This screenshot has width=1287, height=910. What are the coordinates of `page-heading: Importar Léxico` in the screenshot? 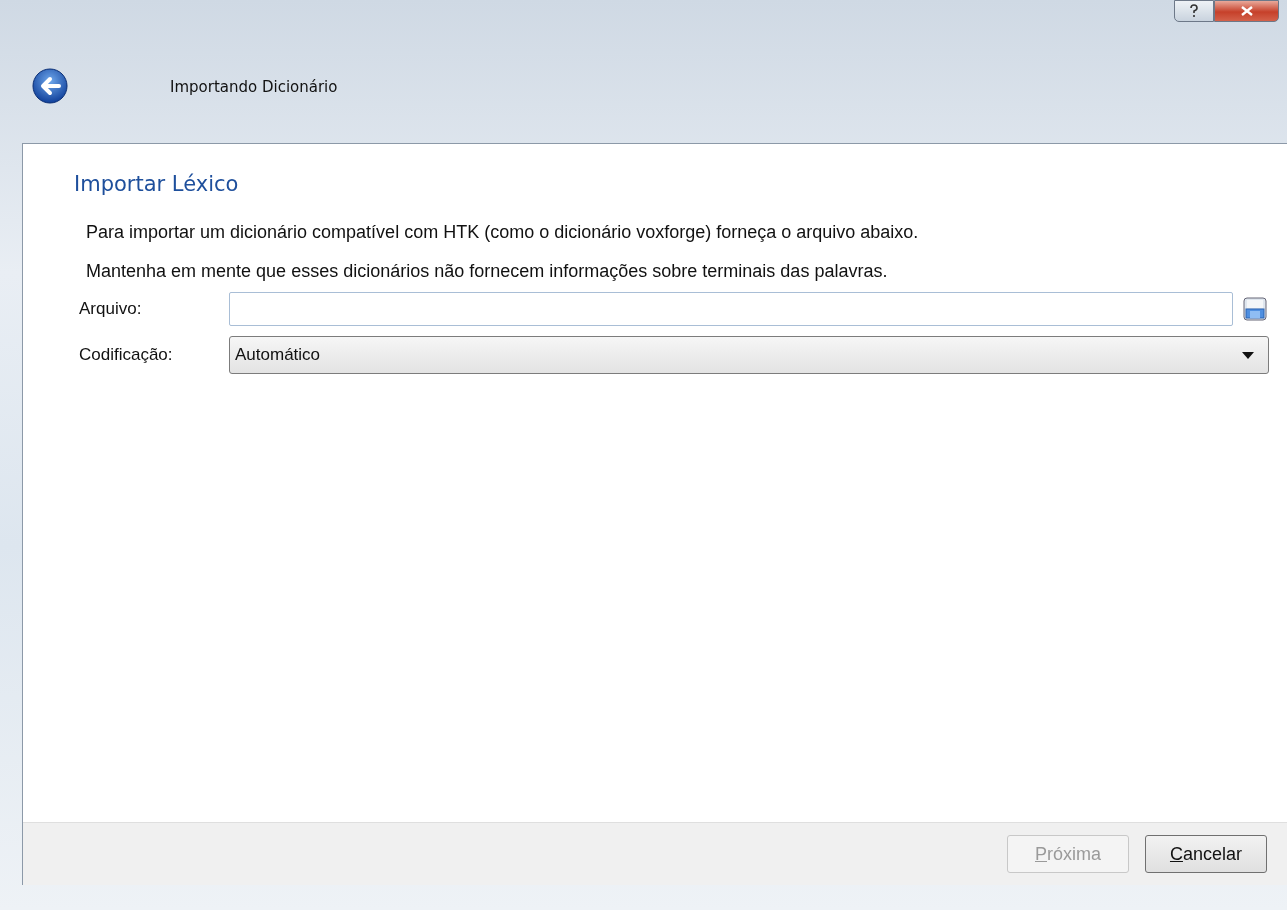 It's located at (157, 184).